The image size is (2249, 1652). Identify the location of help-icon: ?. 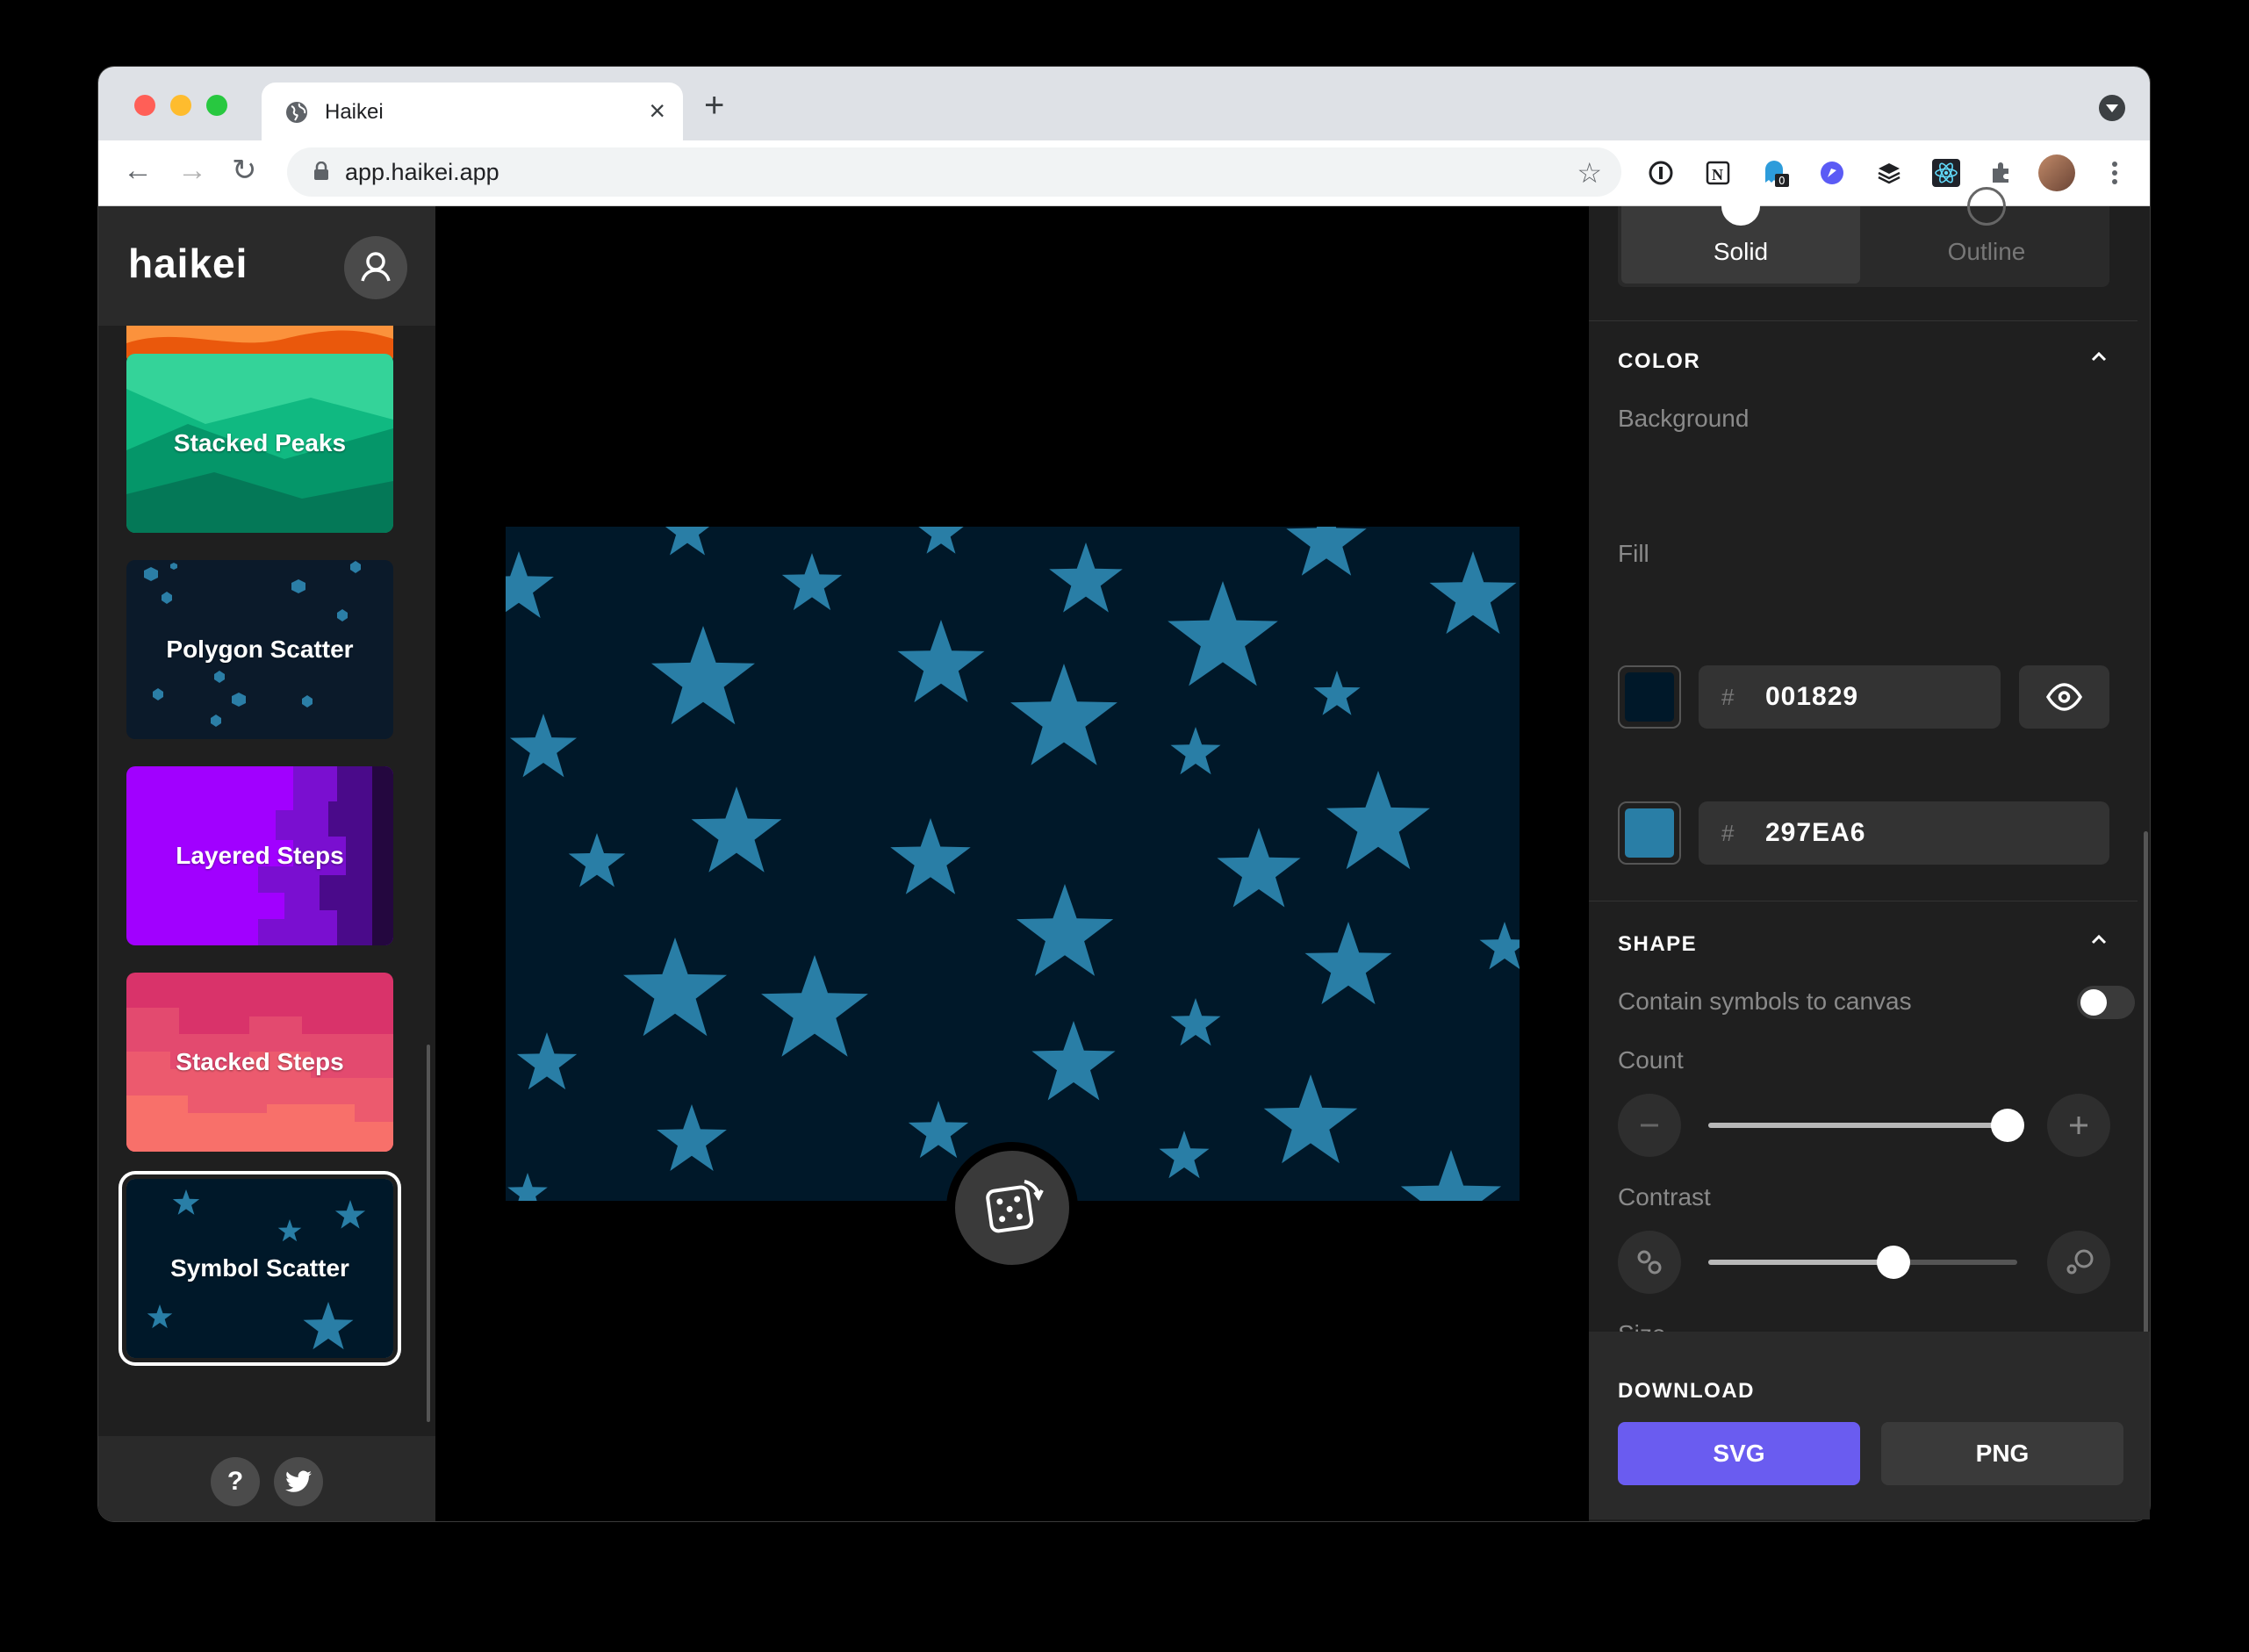
(235, 1482).